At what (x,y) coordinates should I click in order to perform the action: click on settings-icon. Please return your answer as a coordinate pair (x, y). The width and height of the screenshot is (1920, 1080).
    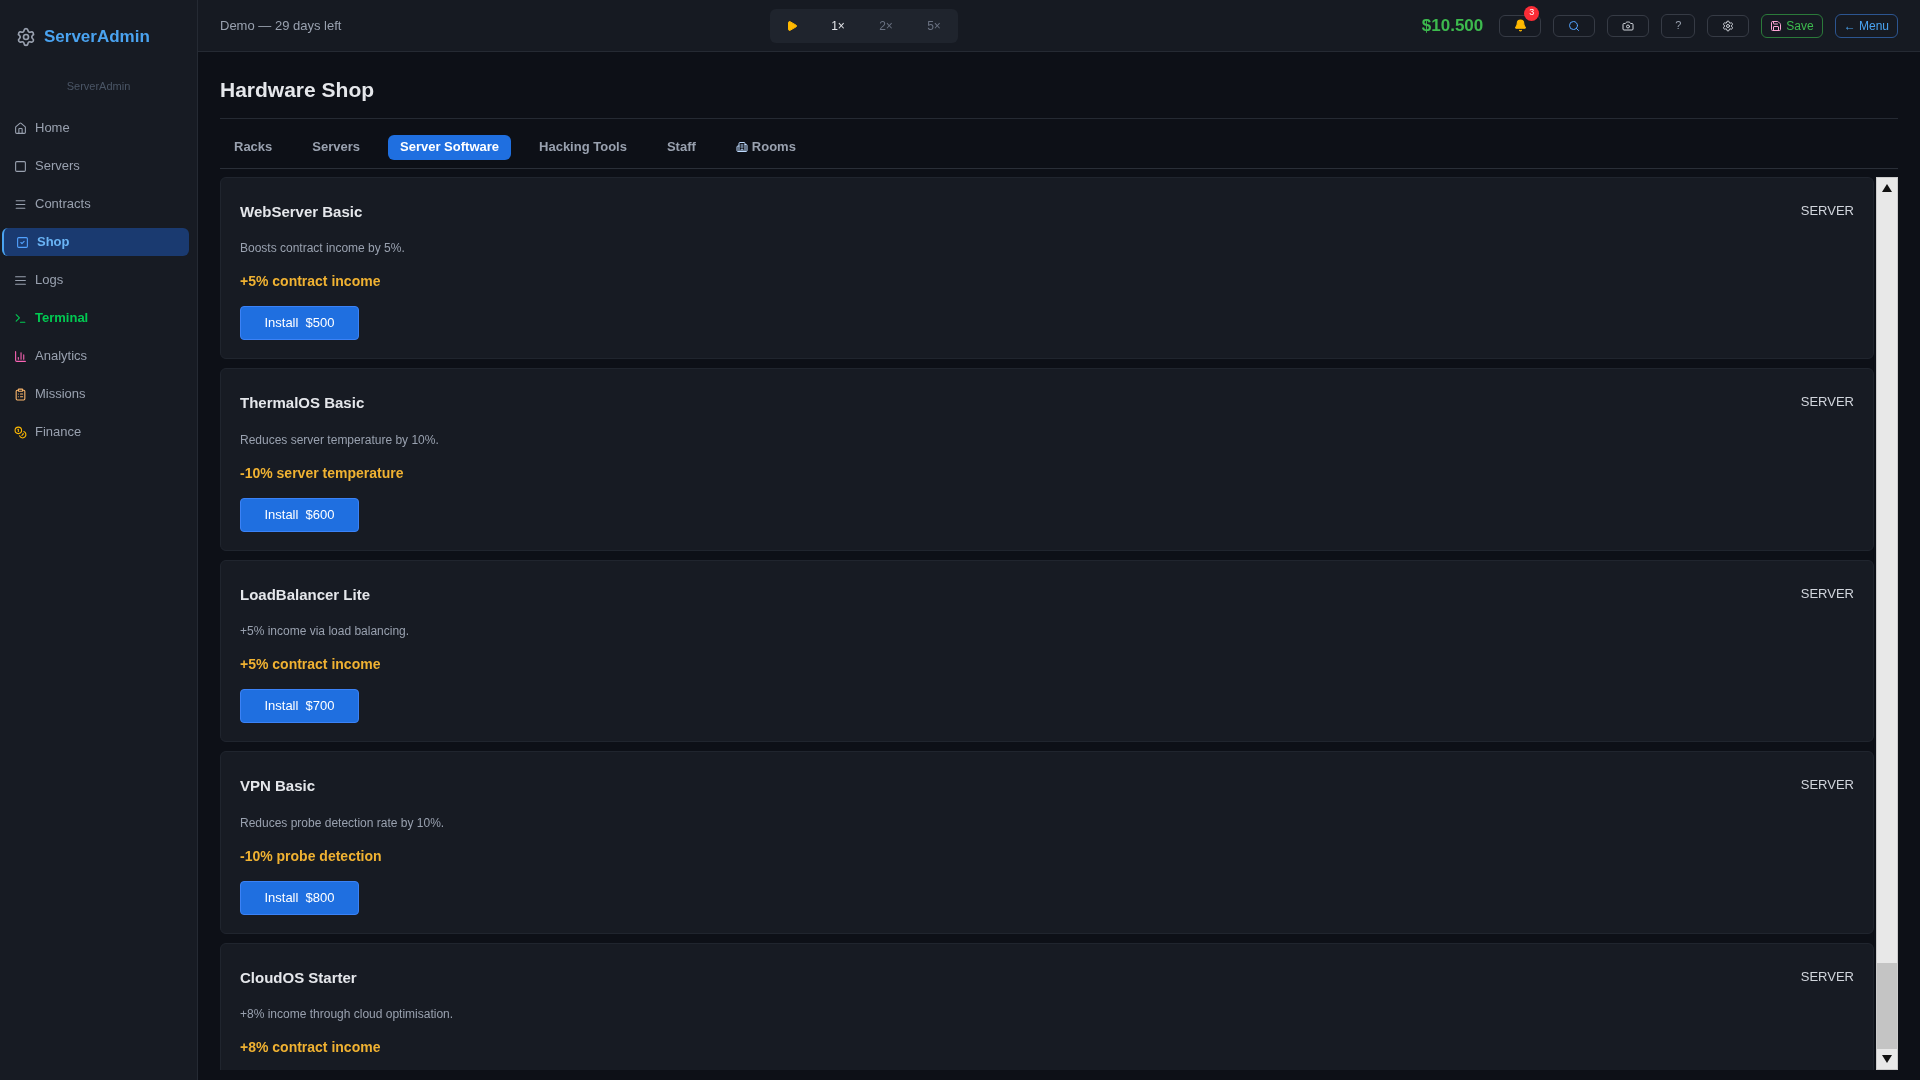
    Looking at the image, I should click on (1728, 25).